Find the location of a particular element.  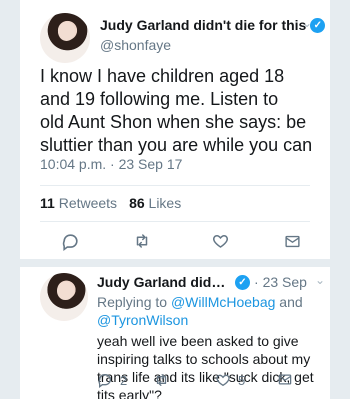

tweet-actions is located at coordinates (180, 241).